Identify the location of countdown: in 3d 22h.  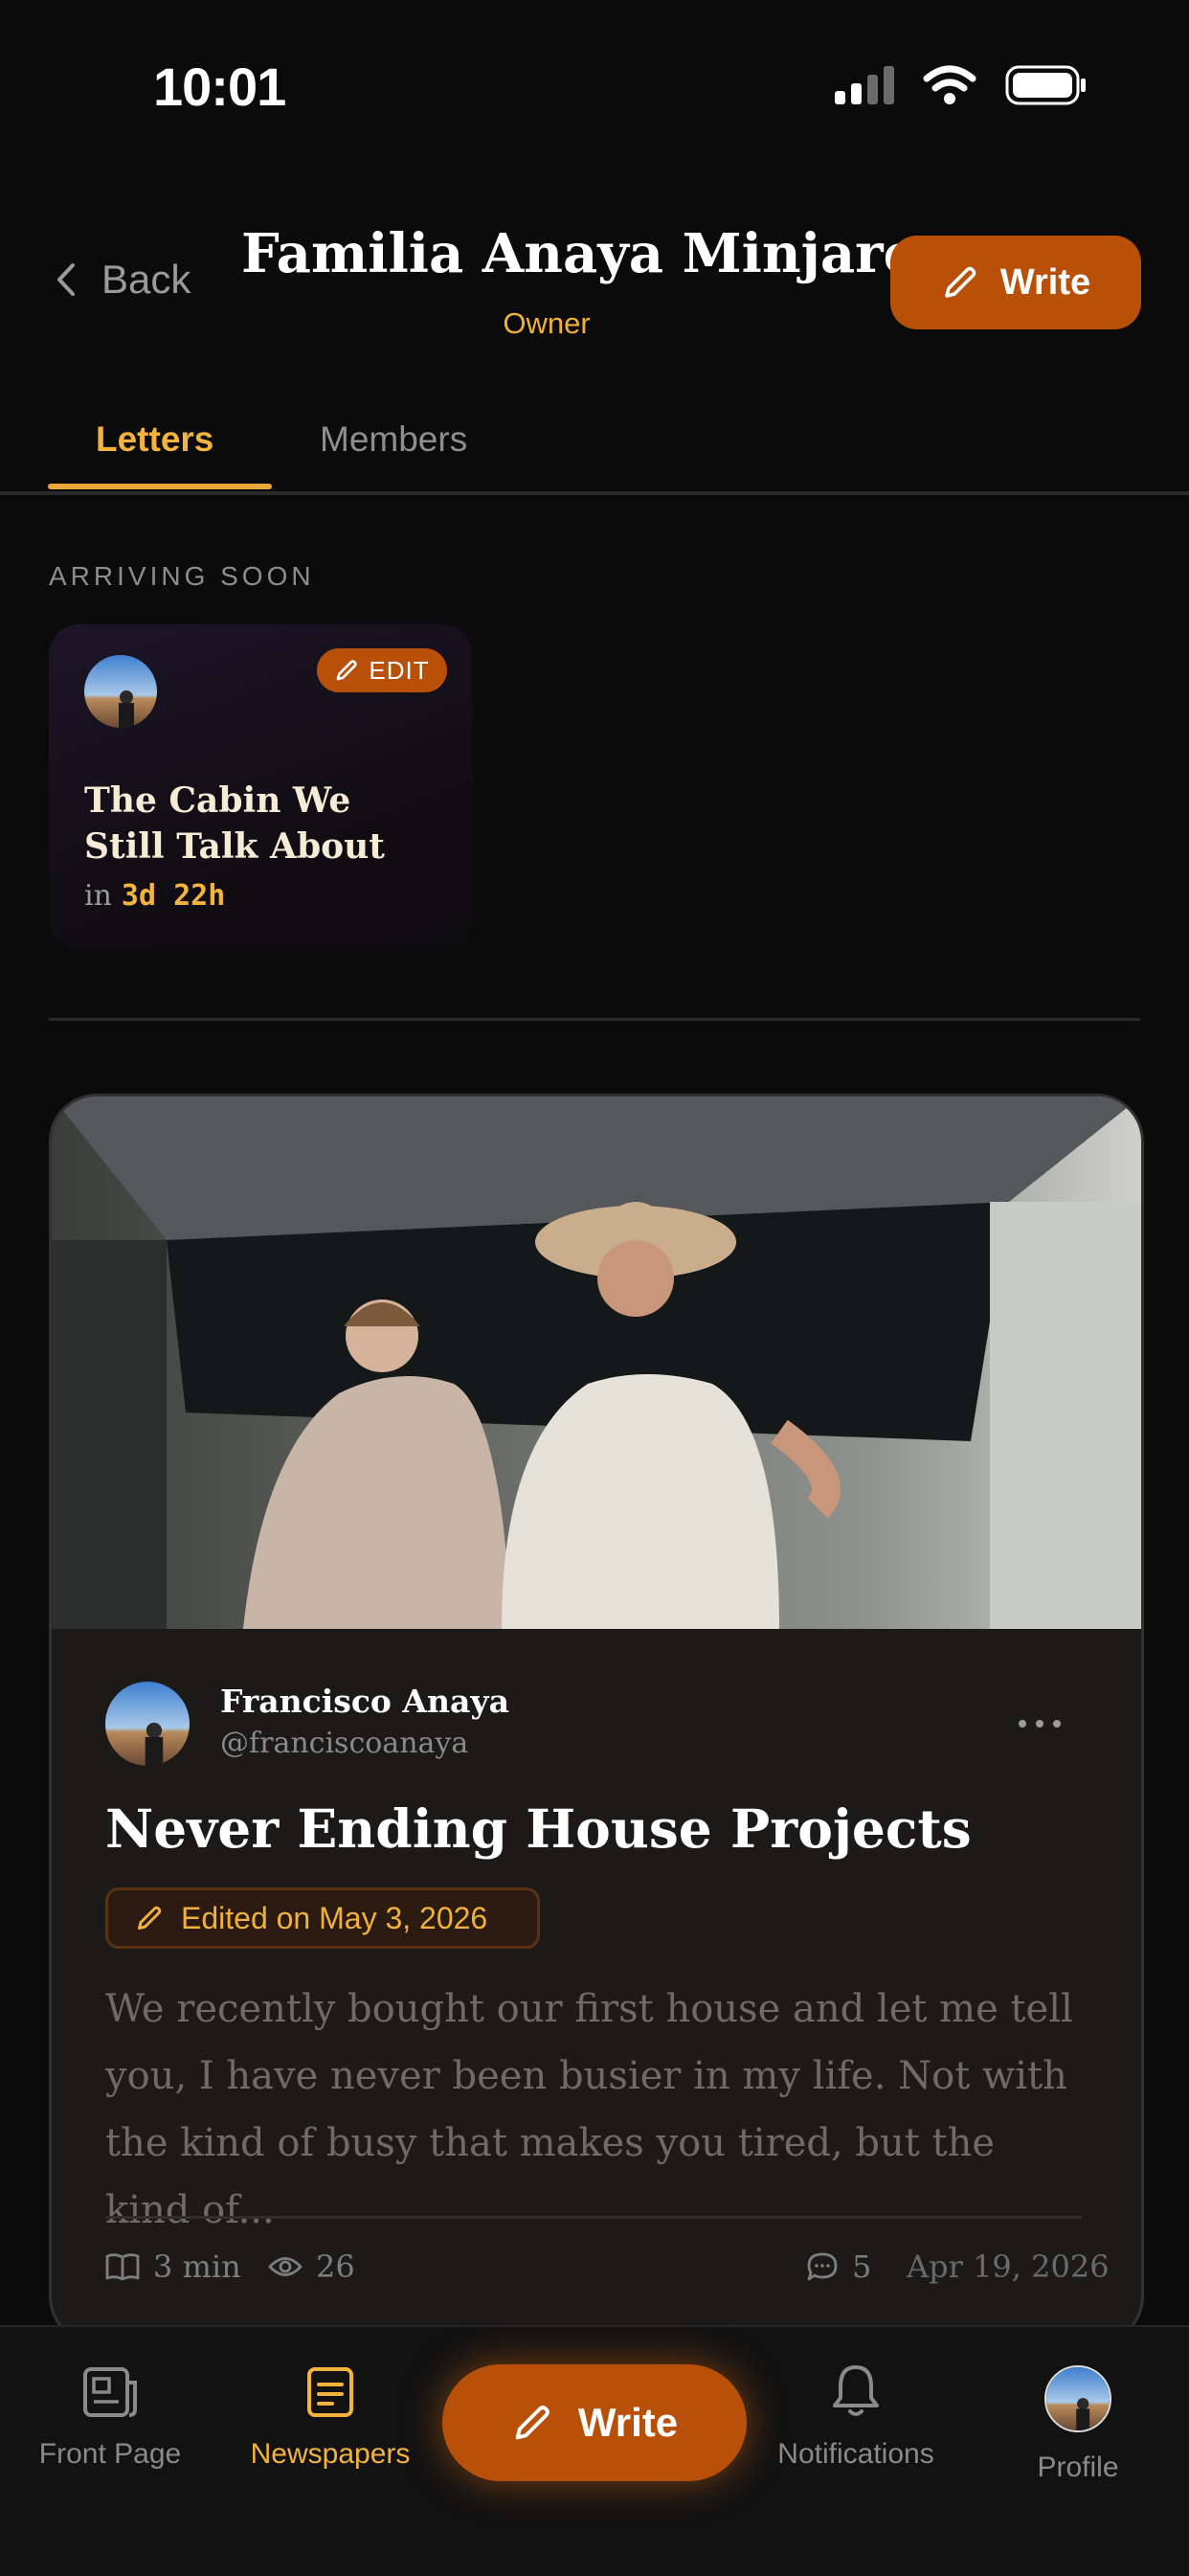
(154, 896).